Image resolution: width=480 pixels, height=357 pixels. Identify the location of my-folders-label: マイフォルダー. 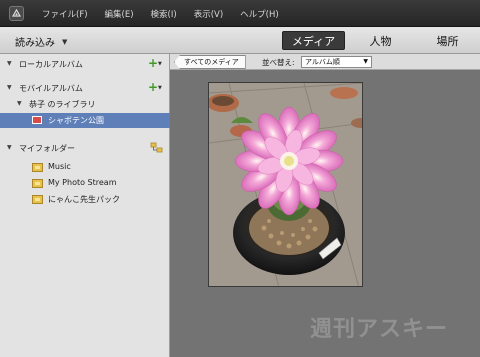
(47, 148).